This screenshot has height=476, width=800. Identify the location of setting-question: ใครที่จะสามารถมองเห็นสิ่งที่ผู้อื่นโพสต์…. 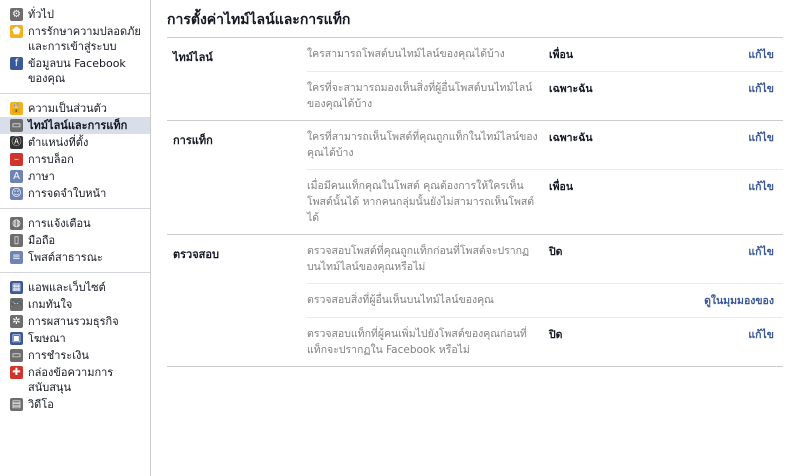
(420, 96).